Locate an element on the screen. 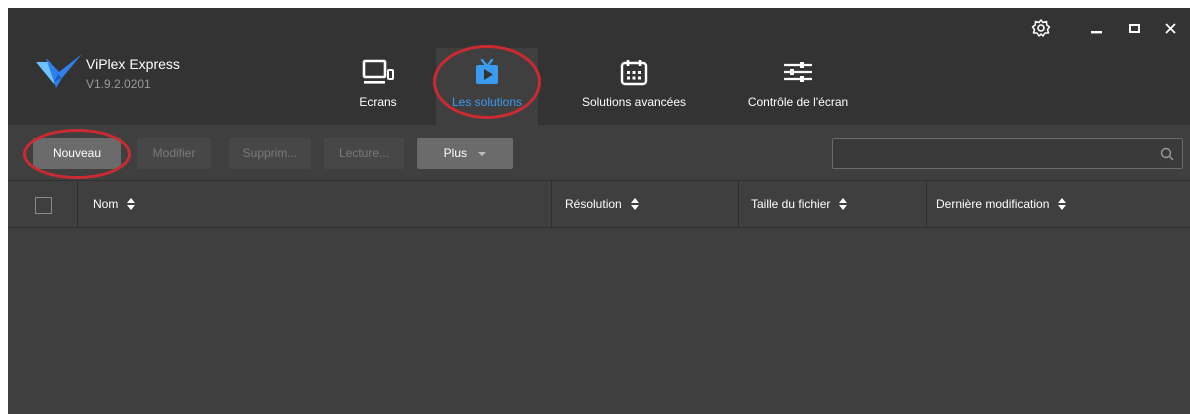 The width and height of the screenshot is (1190, 414). tab-label: Solutions avancées is located at coordinates (634, 102).